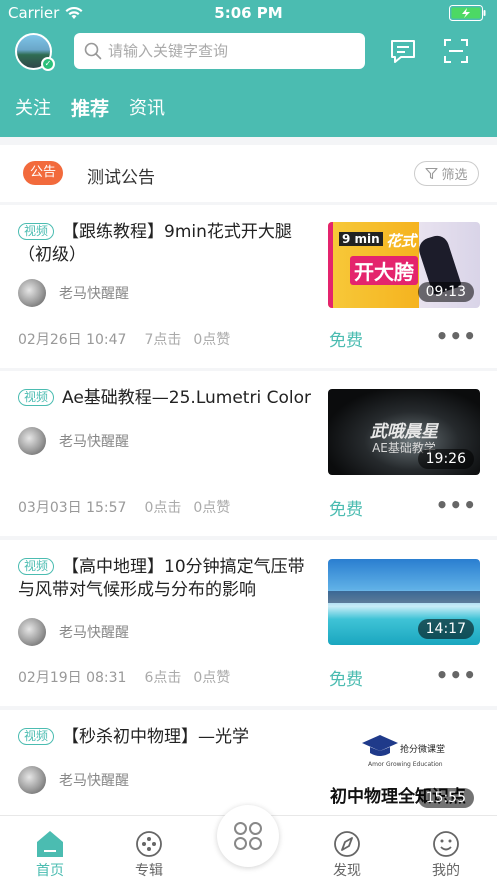  What do you see at coordinates (445, 292) in the screenshot?
I see `video-duration: 09:13` at bounding box center [445, 292].